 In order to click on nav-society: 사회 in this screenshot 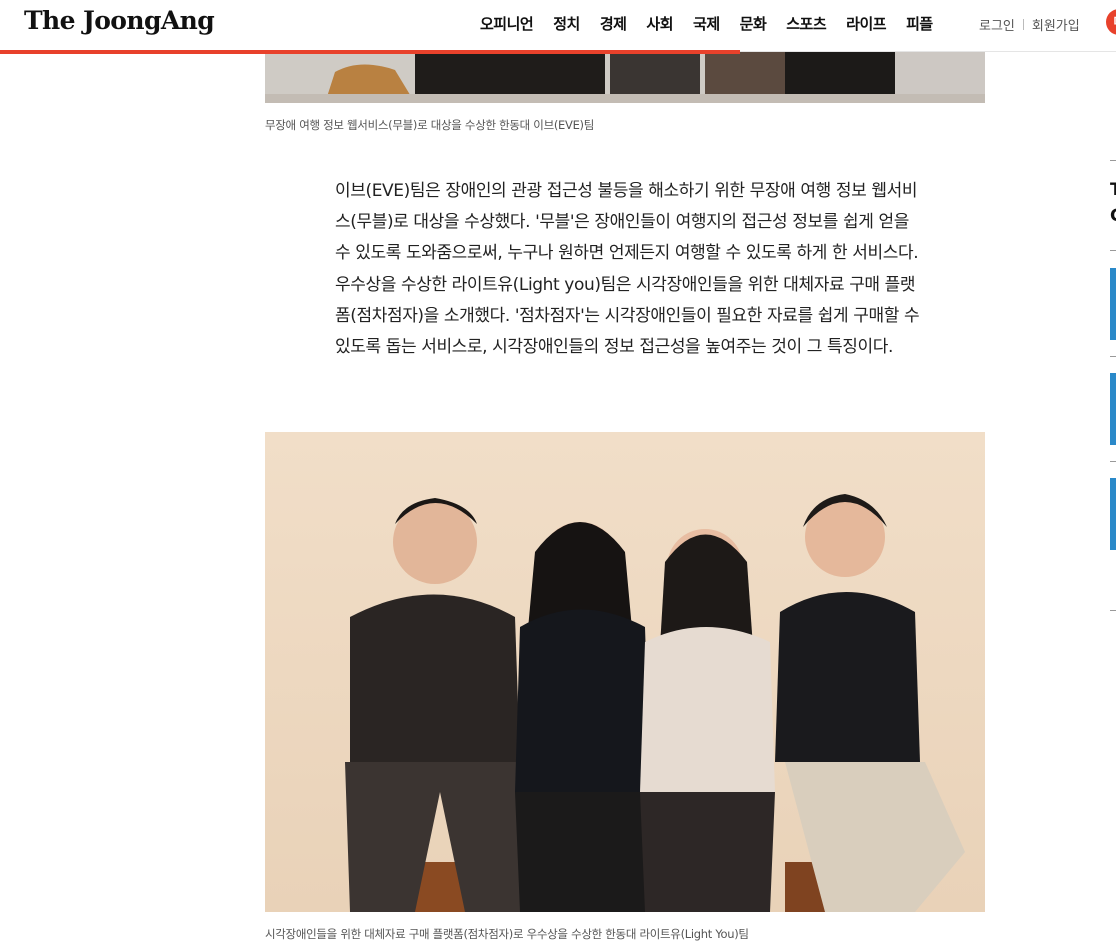, I will do `click(659, 23)`.